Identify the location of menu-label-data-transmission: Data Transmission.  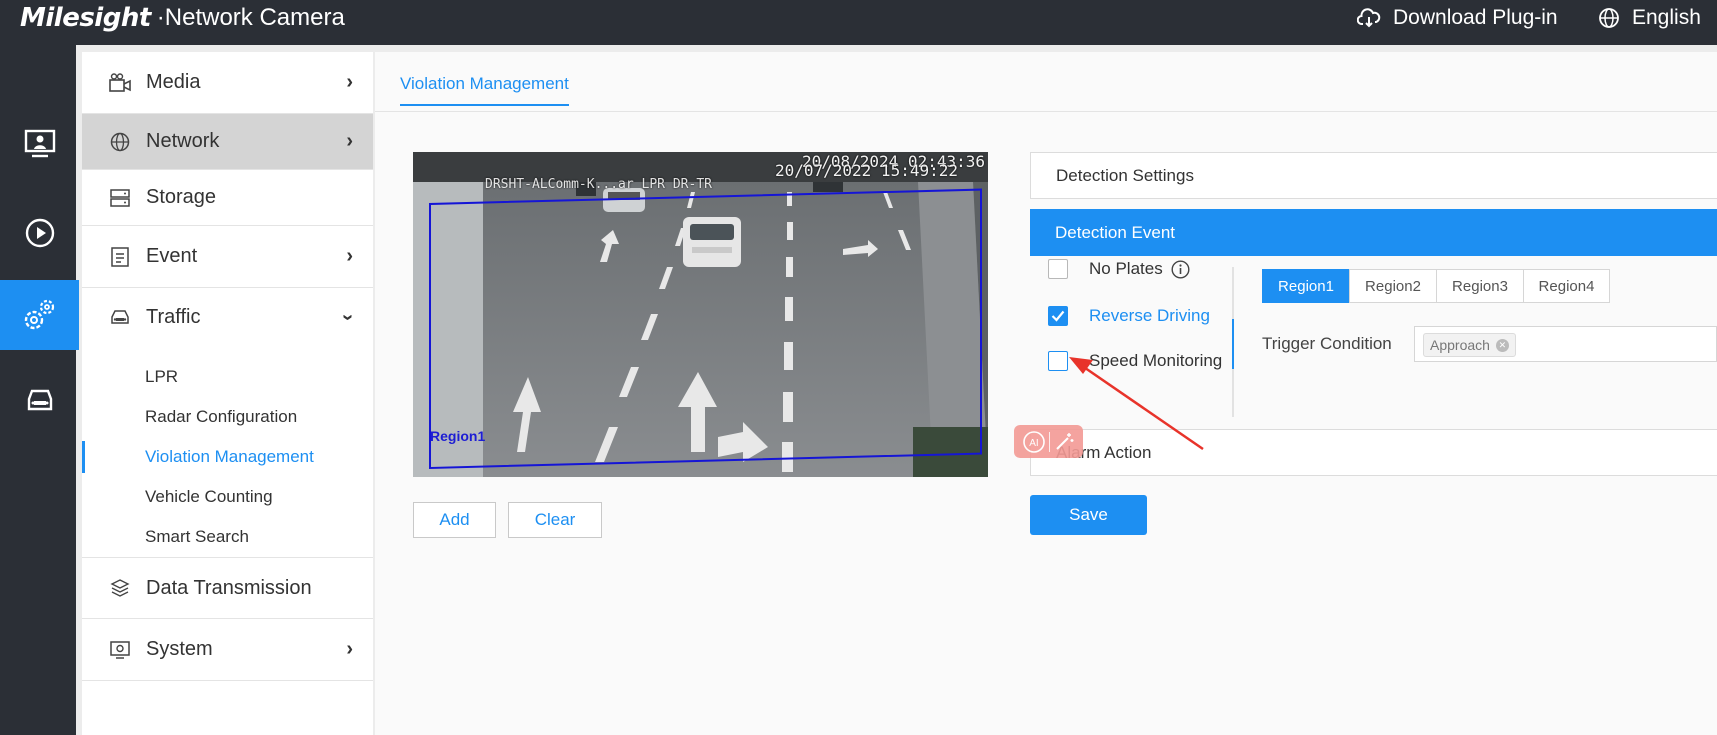
(229, 587).